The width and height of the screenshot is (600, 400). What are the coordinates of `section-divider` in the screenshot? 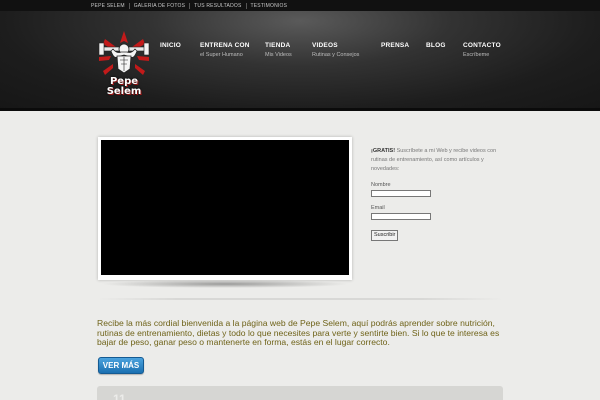 It's located at (300, 299).